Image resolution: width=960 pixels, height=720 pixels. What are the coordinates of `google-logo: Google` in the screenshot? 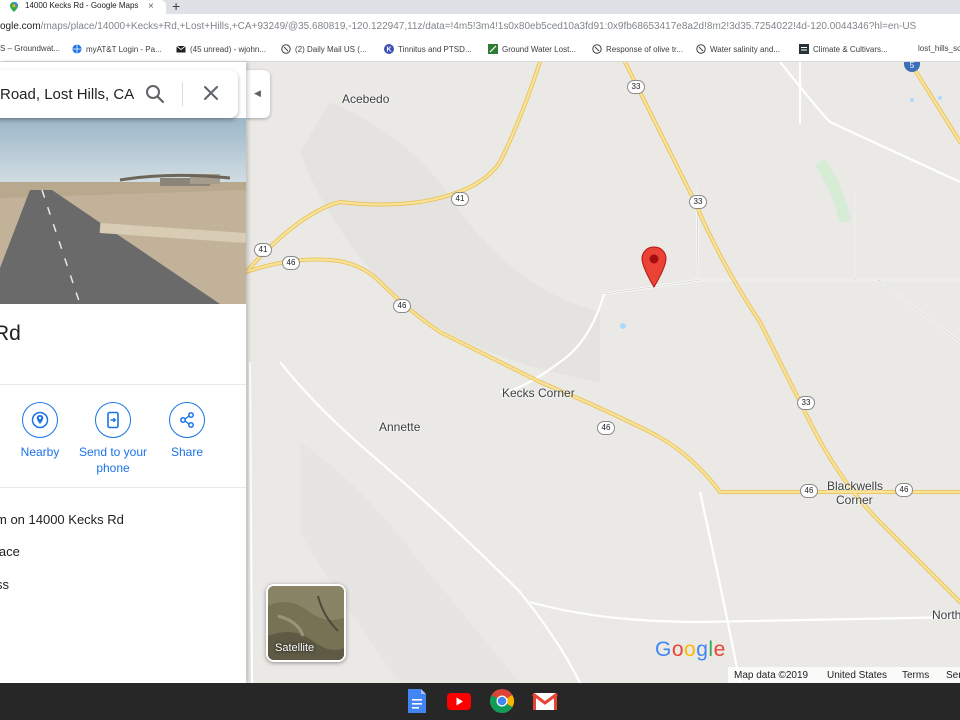 It's located at (690, 649).